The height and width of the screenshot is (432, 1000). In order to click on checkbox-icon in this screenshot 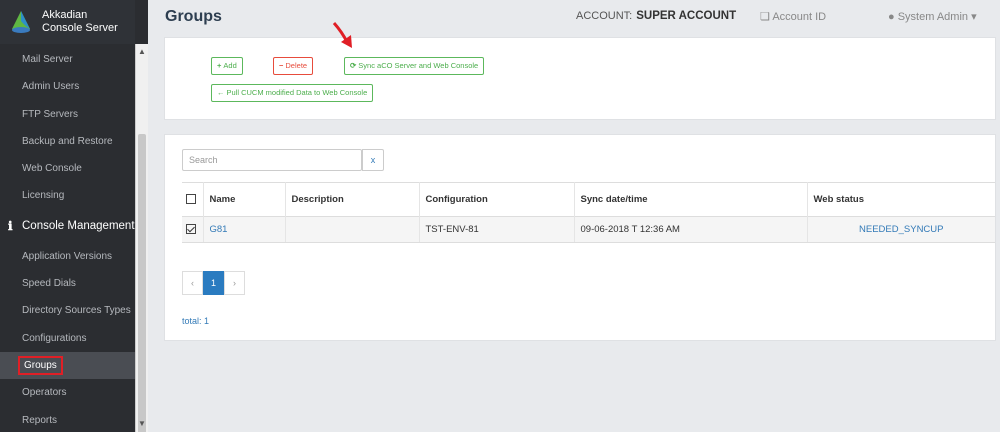, I will do `click(191, 199)`.